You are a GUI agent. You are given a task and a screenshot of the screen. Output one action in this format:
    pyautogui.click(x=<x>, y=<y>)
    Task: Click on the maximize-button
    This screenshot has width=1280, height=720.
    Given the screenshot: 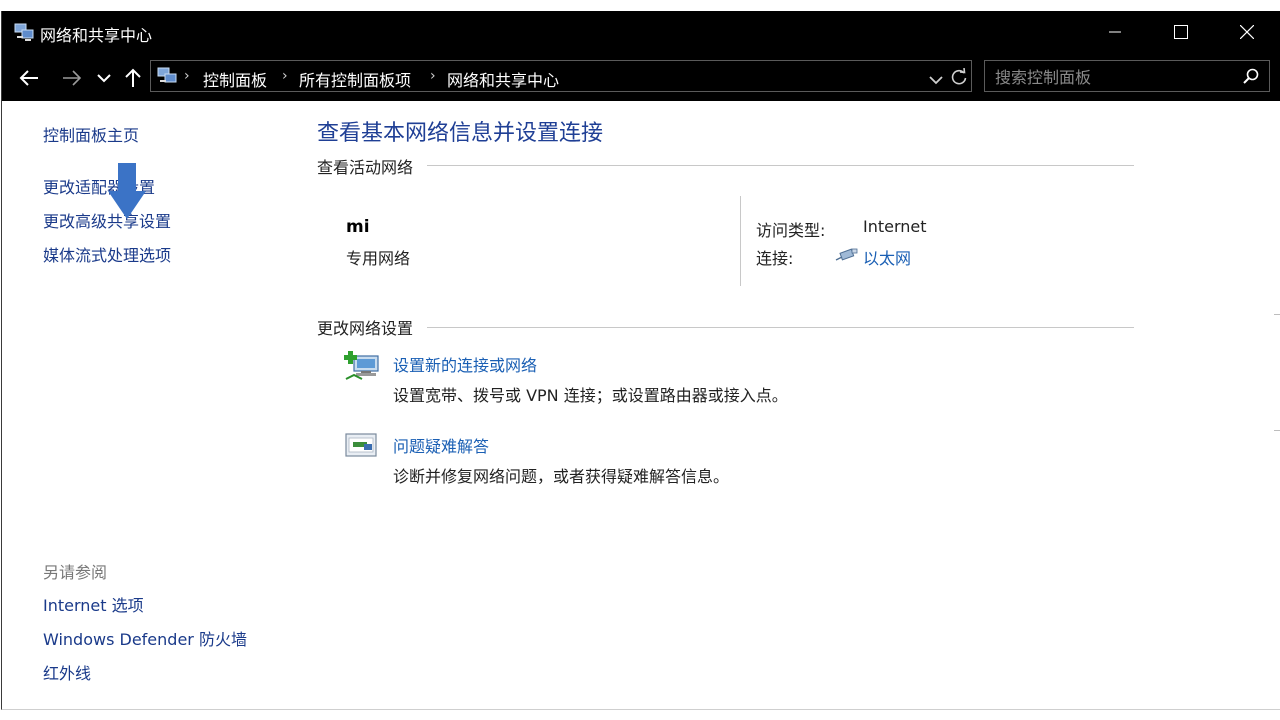 What is the action you would take?
    pyautogui.click(x=1181, y=32)
    